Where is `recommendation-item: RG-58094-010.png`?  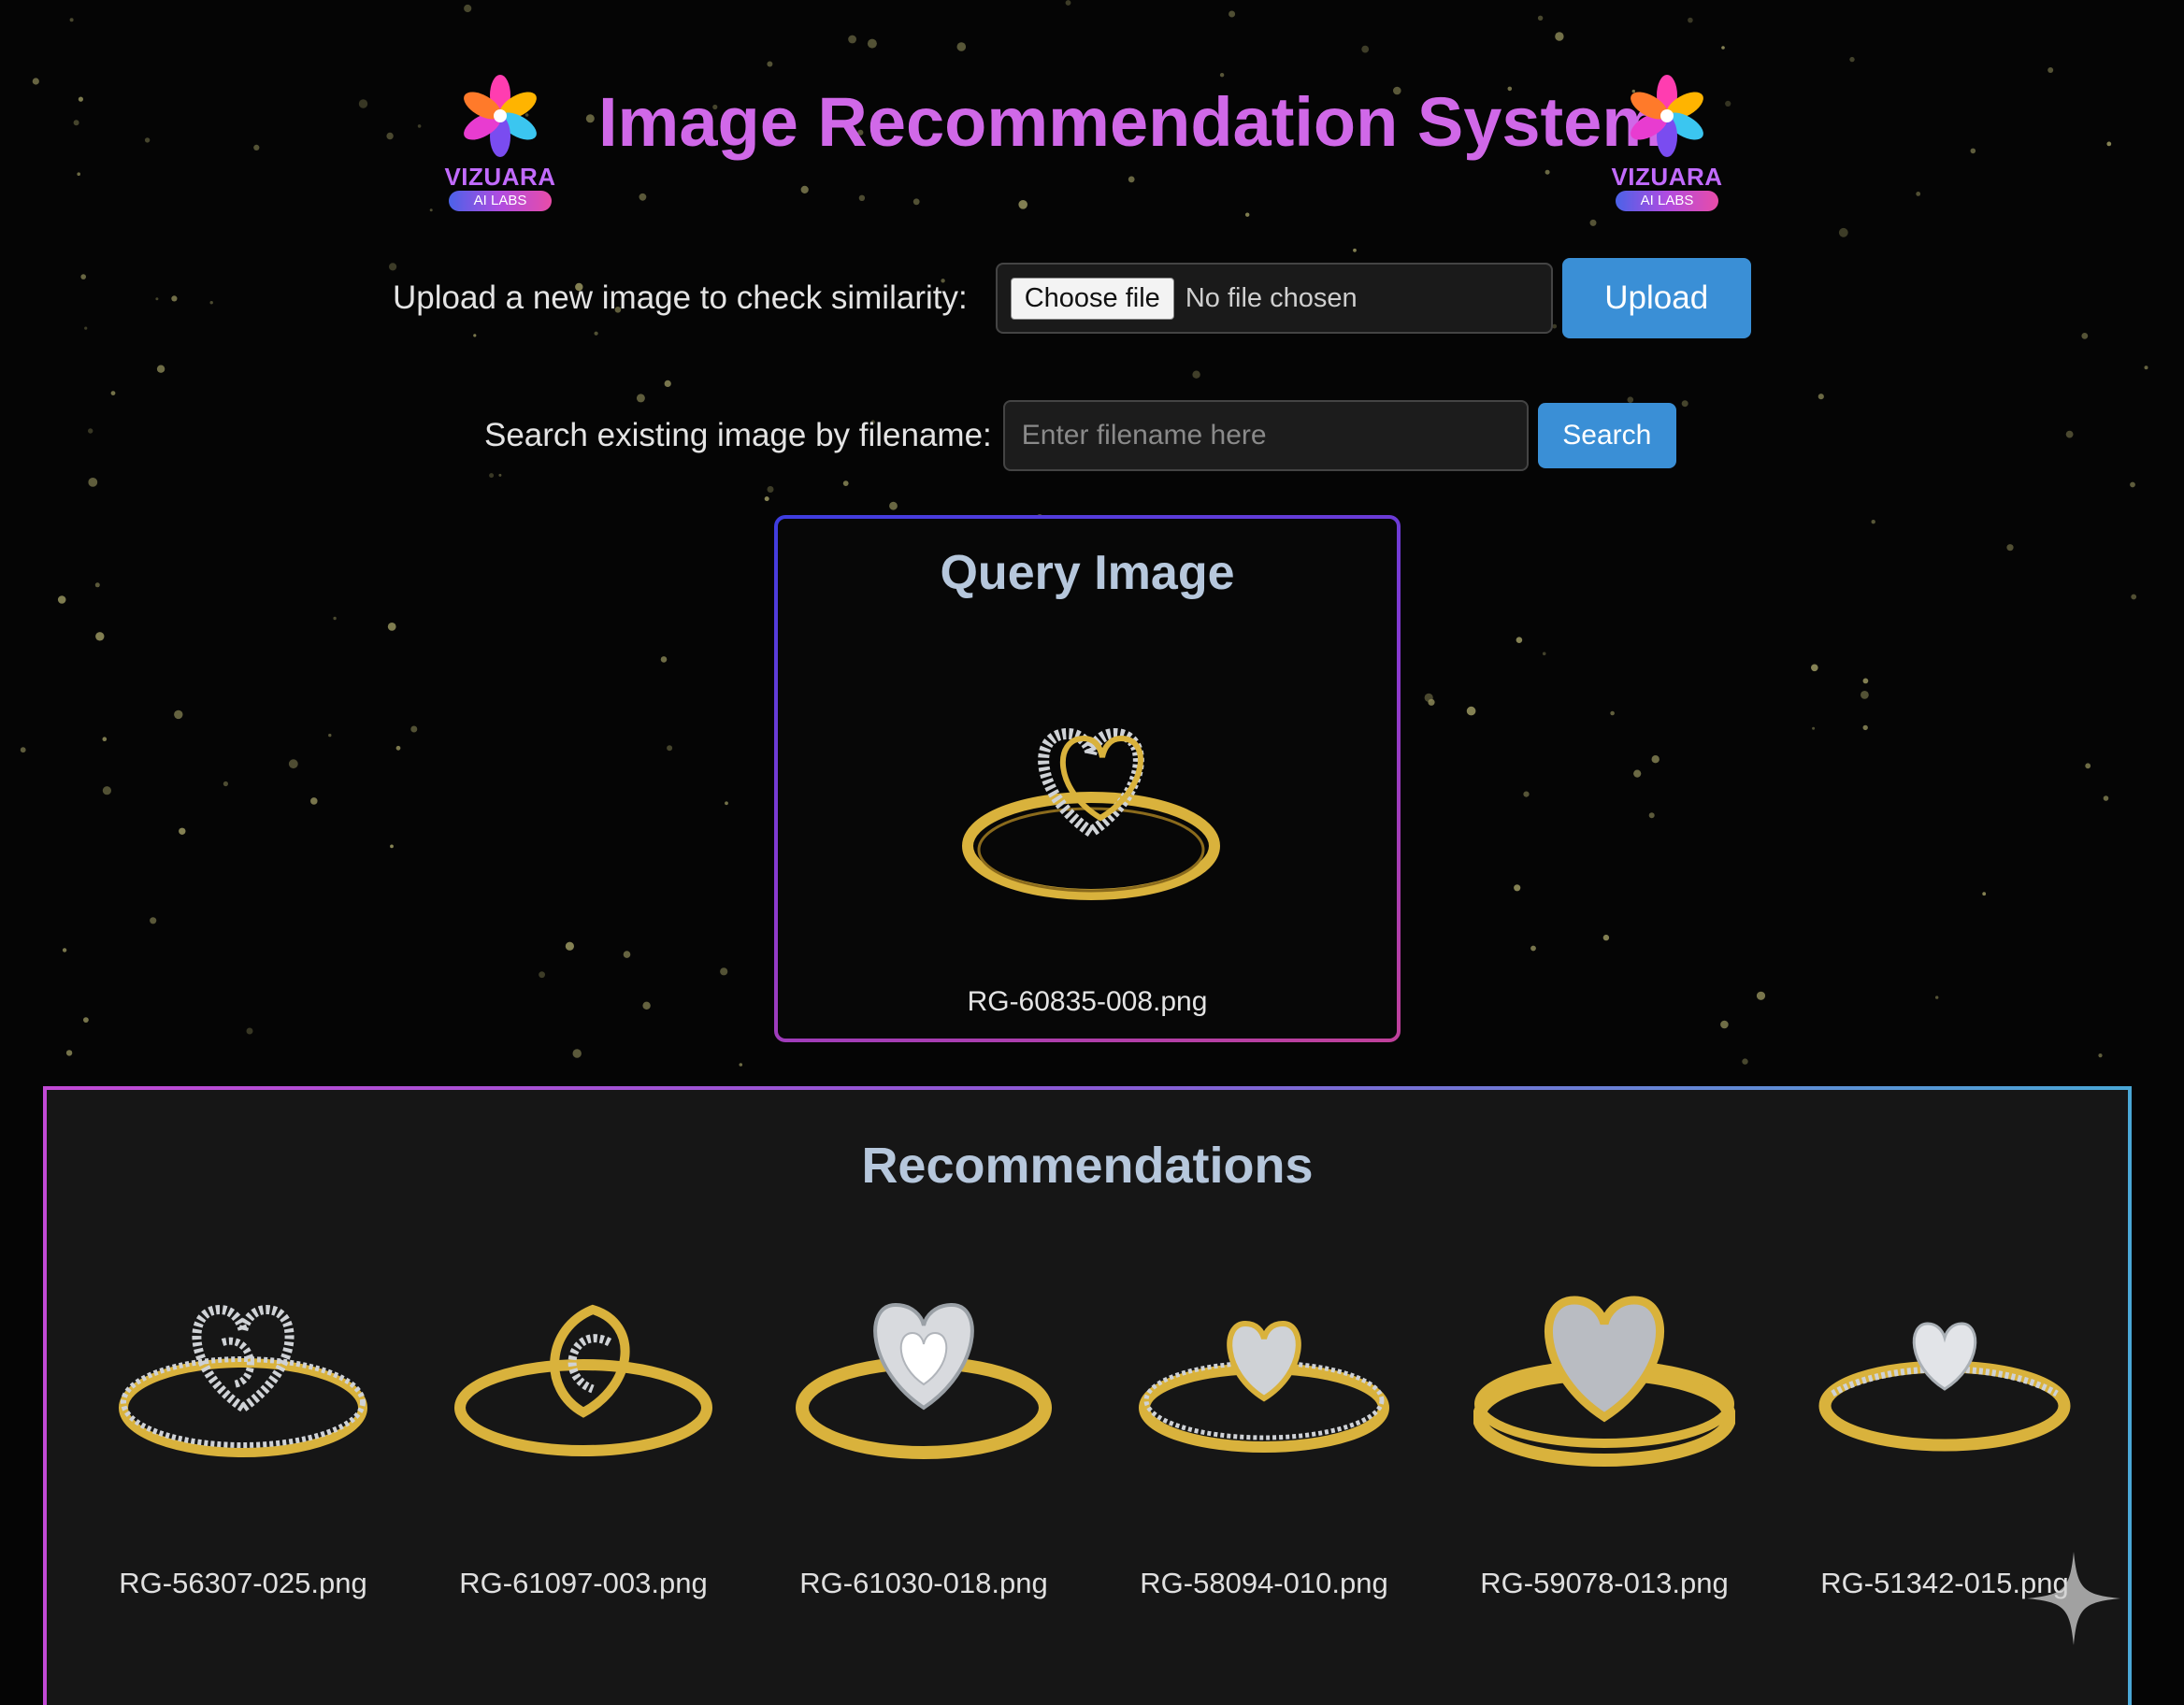
recommendation-item: RG-58094-010.png is located at coordinates (1264, 1442).